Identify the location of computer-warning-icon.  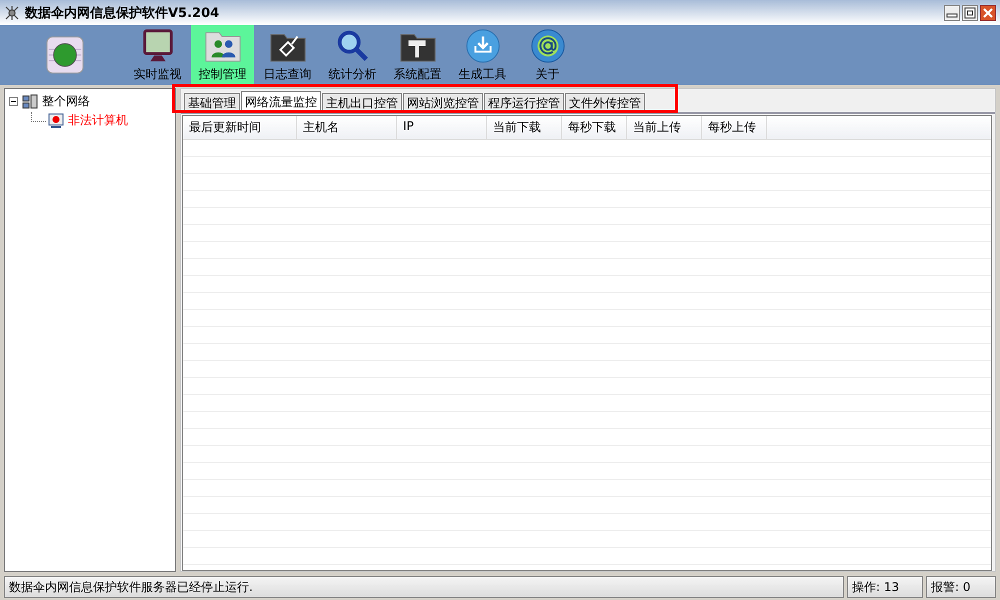
(56, 120).